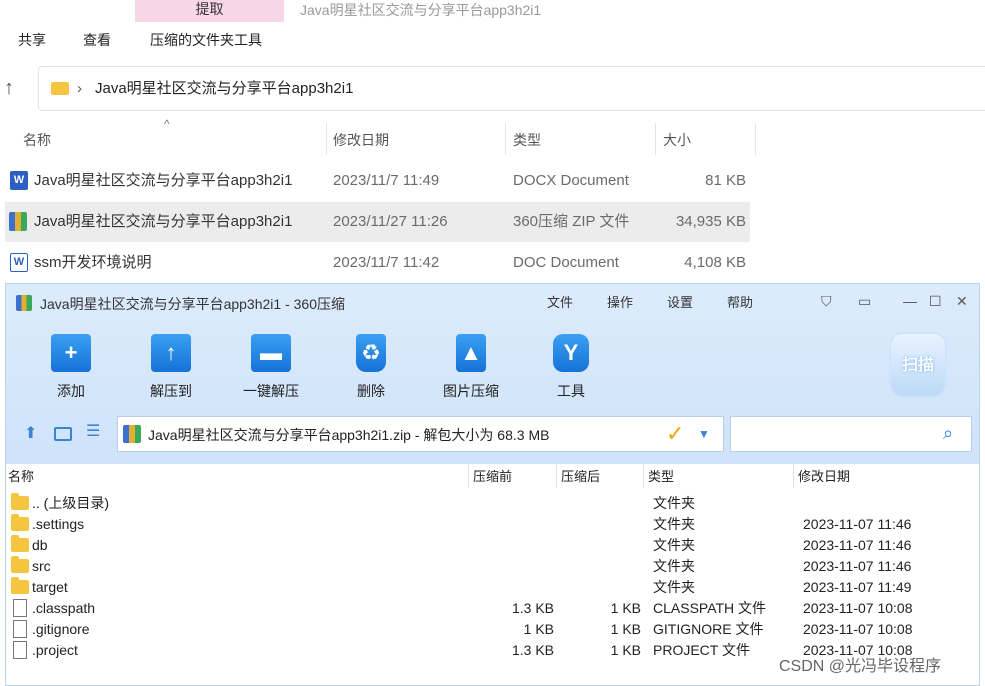  I want to click on file-date: 2023/11/27 11:26, so click(390, 221).